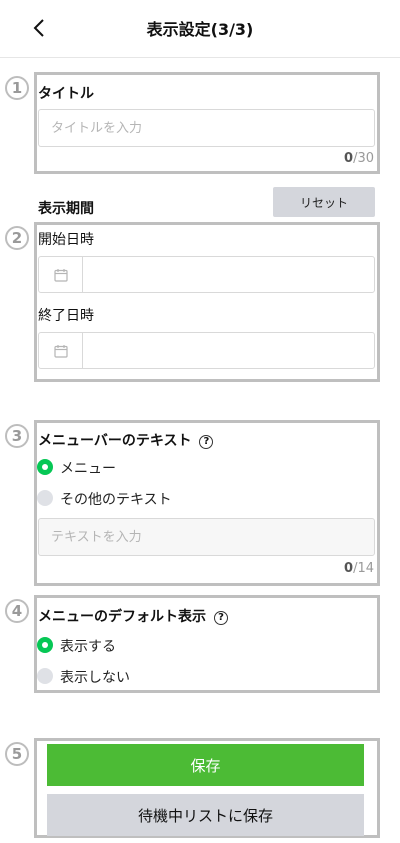 This screenshot has width=400, height=843. I want to click on radio-show-label: 表示する, so click(88, 646).